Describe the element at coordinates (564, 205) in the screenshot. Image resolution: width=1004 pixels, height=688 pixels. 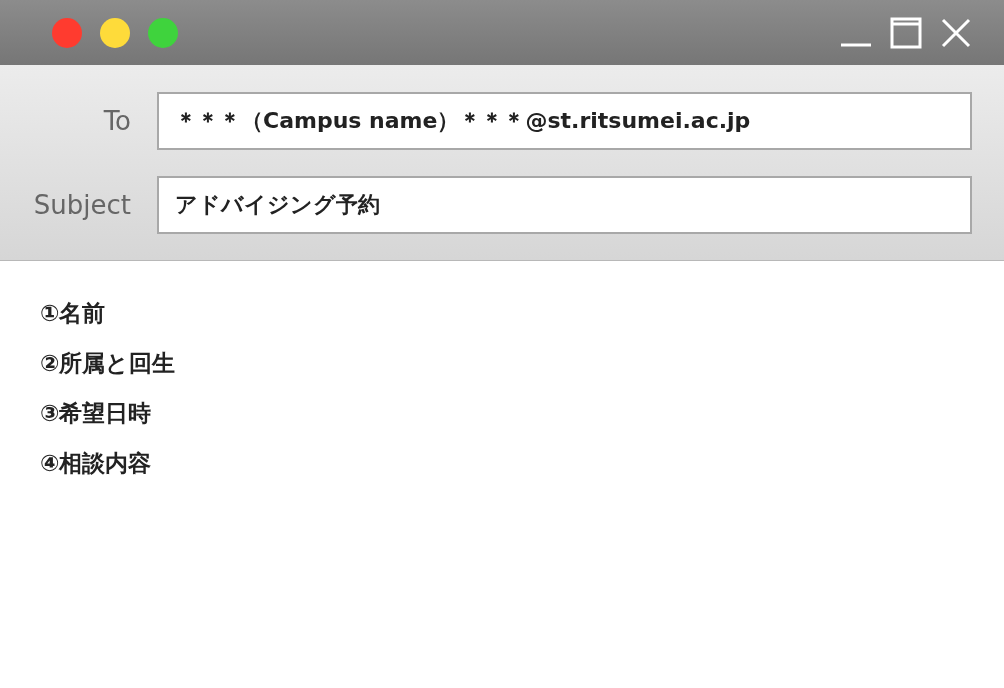
I see `input-field: アドバイジング予約` at that location.